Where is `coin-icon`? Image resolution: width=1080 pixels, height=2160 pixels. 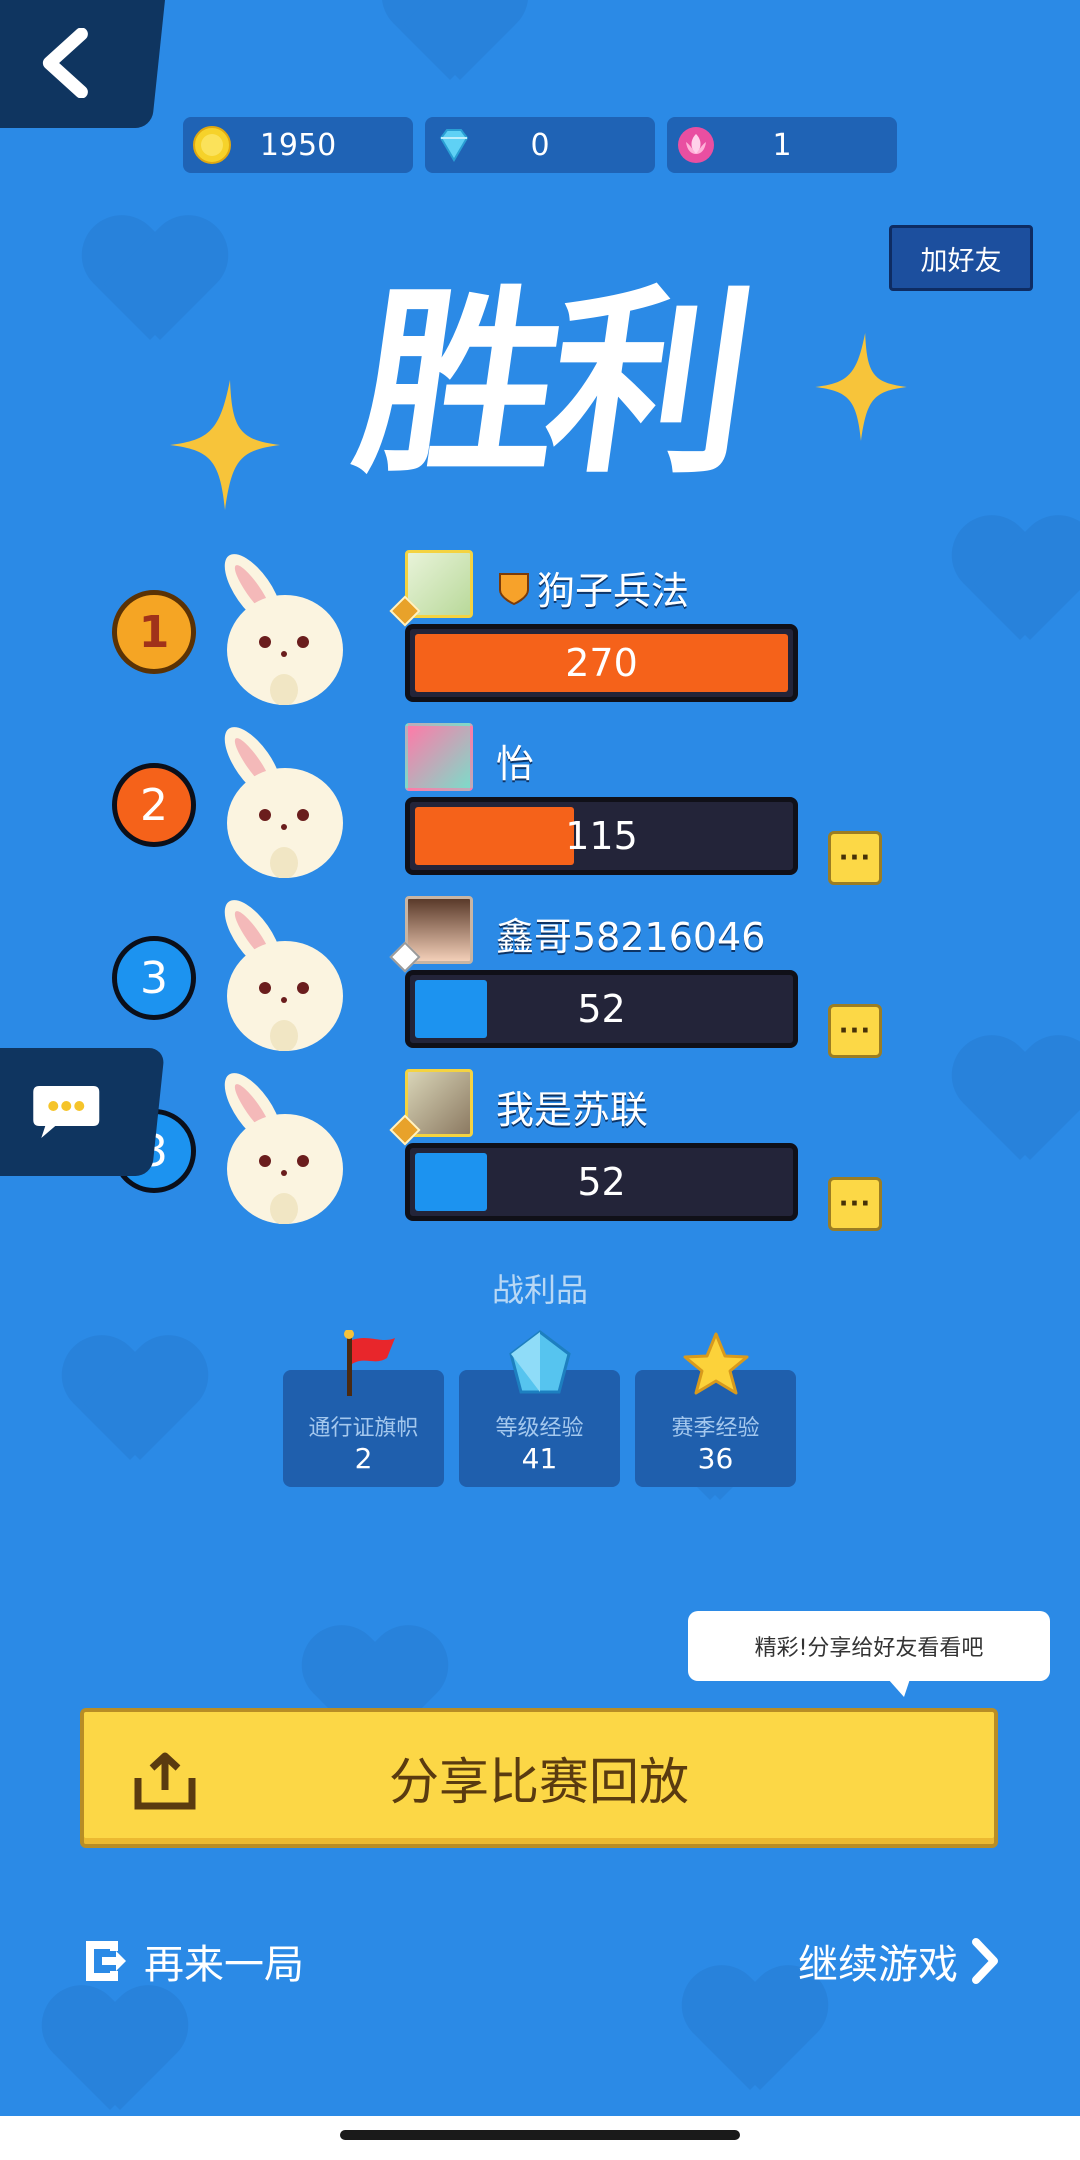 coin-icon is located at coordinates (212, 145).